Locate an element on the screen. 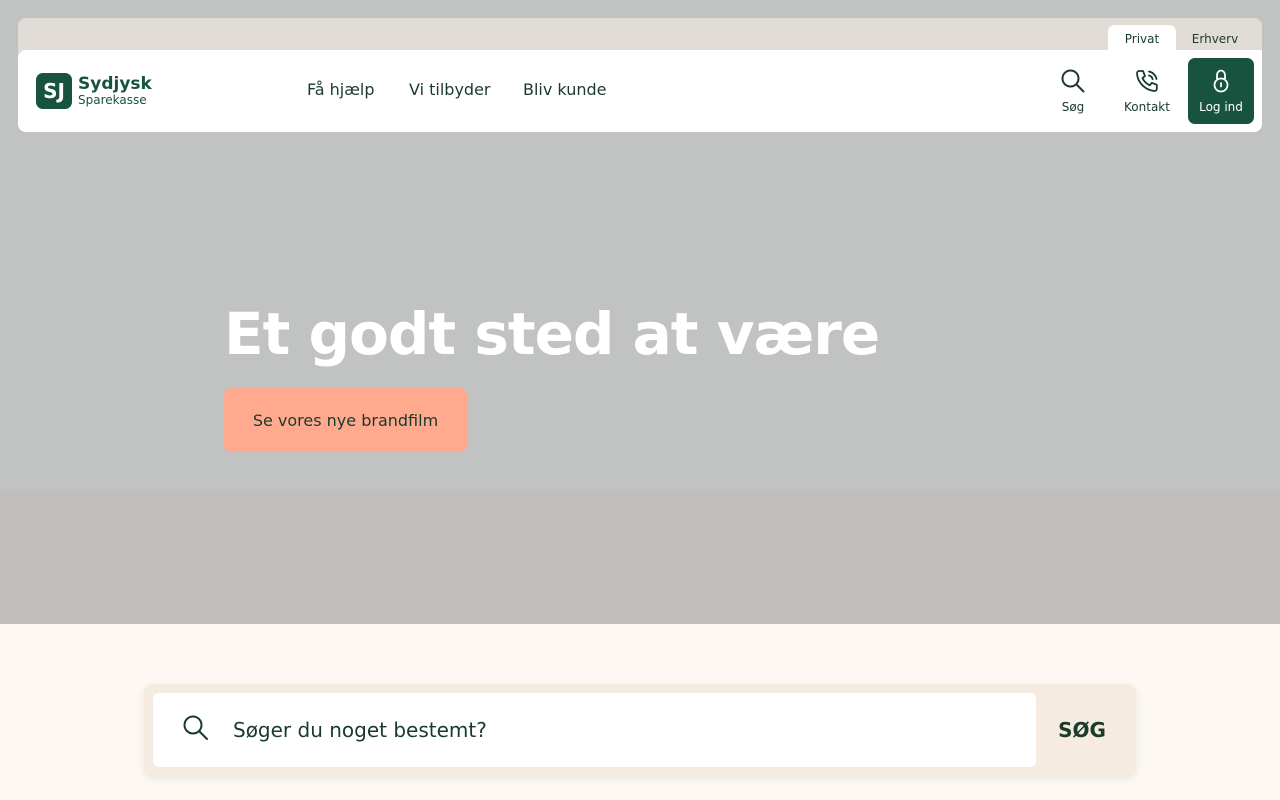 The image size is (1280, 800). contact-button-label: Kontakt is located at coordinates (1147, 107).